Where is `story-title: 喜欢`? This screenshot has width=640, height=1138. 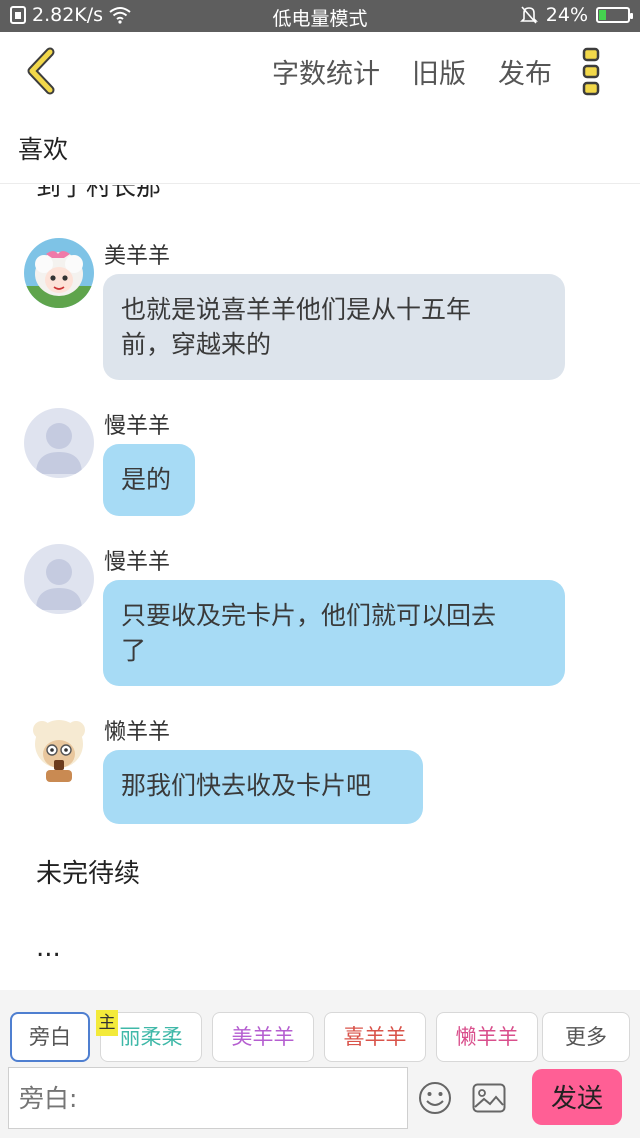
story-title: 喜欢 is located at coordinates (43, 149).